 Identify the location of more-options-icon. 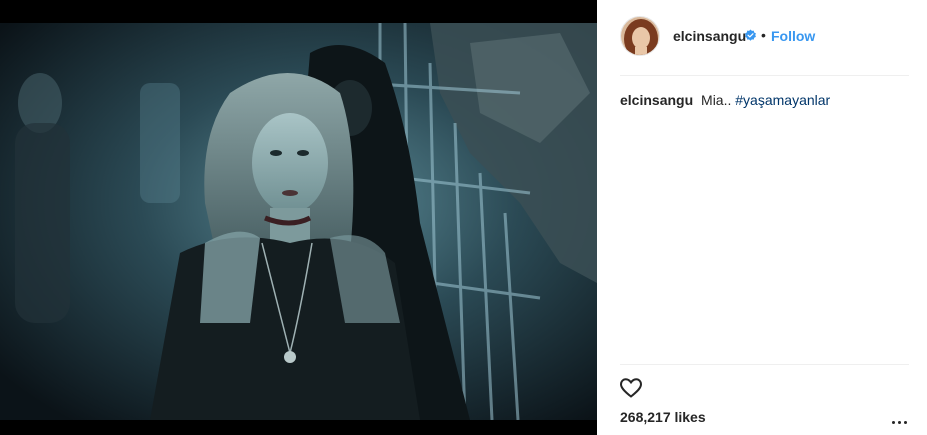
(900, 422).